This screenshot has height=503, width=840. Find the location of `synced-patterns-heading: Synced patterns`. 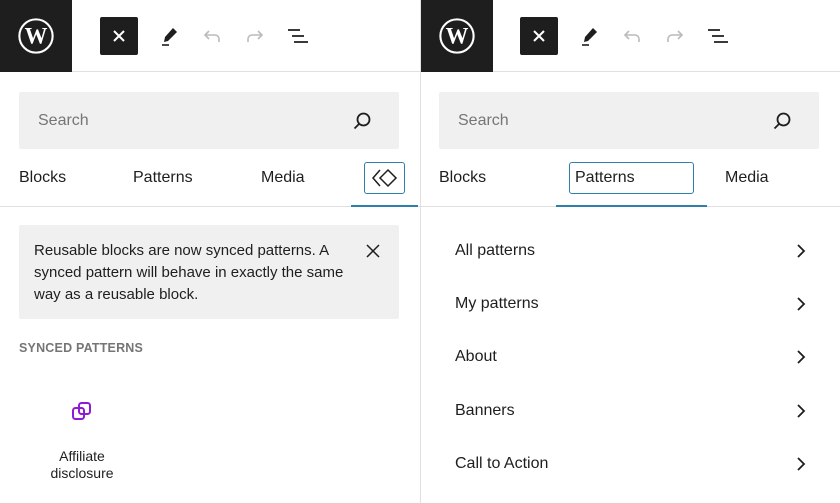

synced-patterns-heading: Synced patterns is located at coordinates (81, 348).